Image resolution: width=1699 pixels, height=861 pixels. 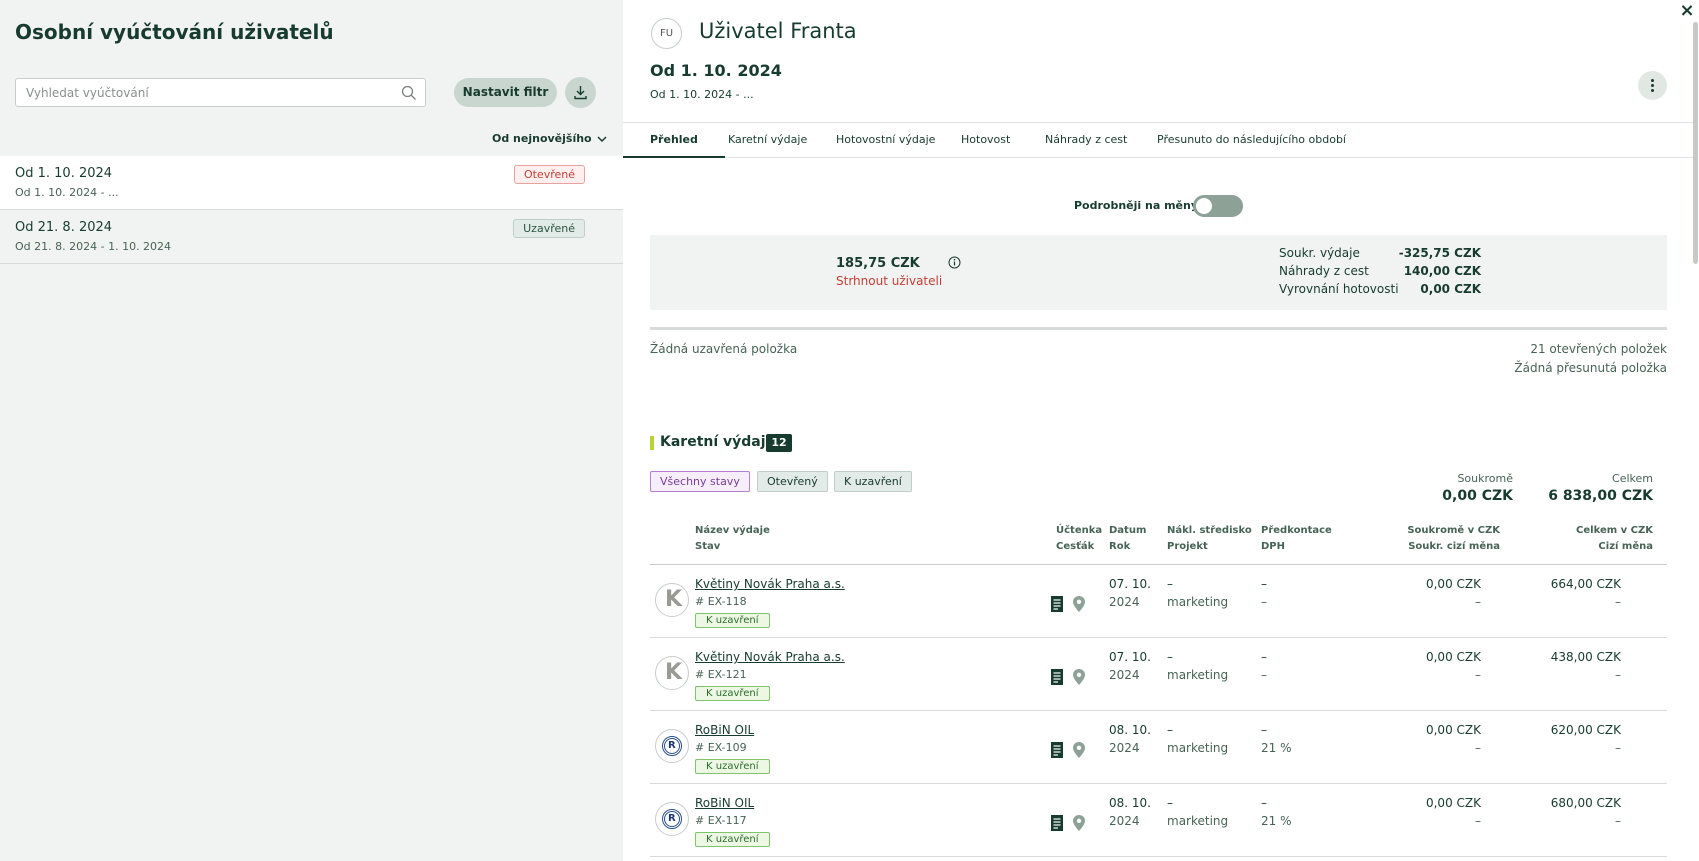 I want to click on period-item-title: Od 21. 8. 2024, so click(x=64, y=227).